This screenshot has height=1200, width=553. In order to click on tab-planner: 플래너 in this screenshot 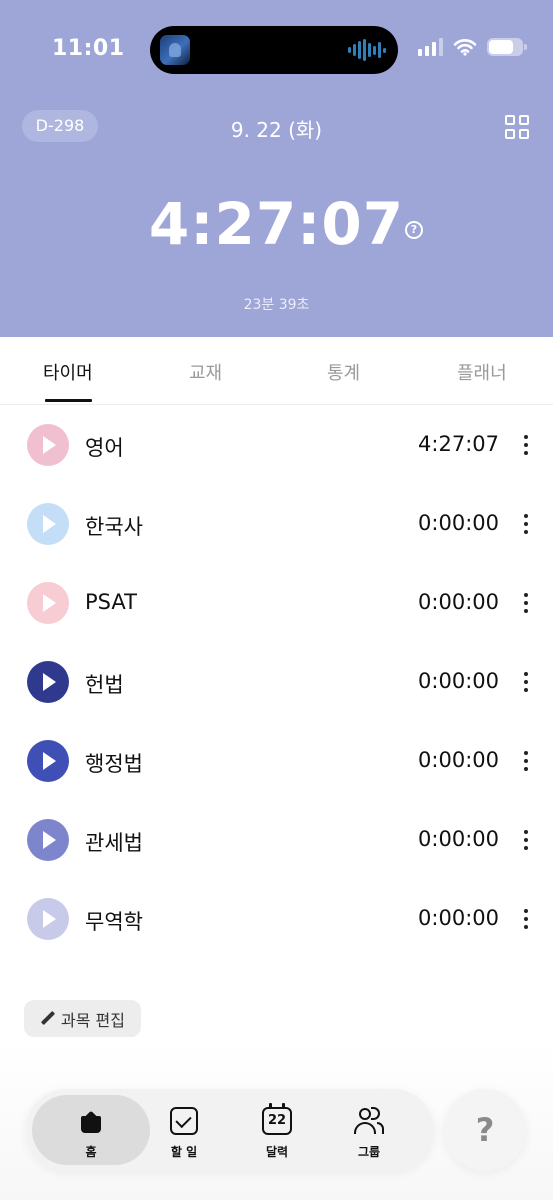, I will do `click(482, 372)`.